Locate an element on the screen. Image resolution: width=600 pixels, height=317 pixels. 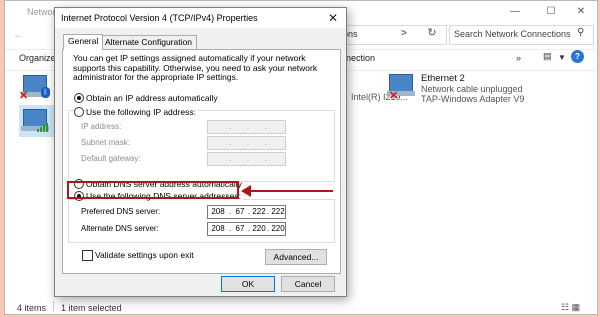
ip-address-field: . . . is located at coordinates (246, 127).